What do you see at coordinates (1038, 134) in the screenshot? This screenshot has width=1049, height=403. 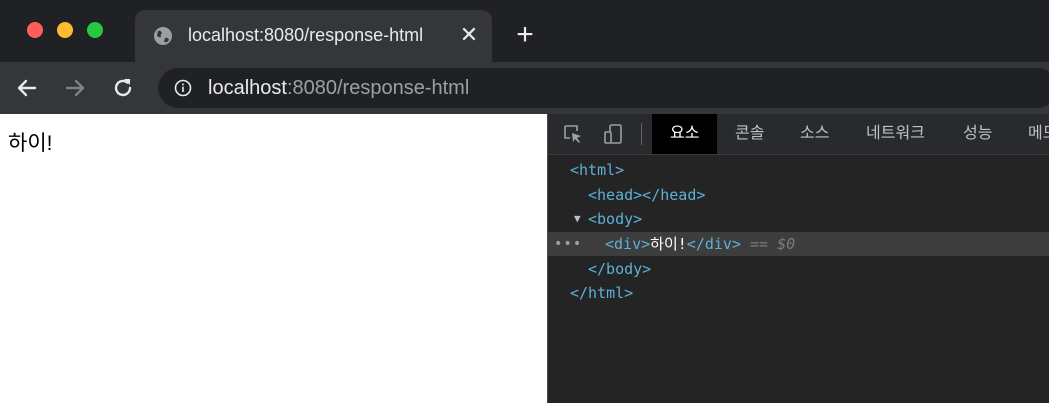 I see `tab-memory: 메모` at bounding box center [1038, 134].